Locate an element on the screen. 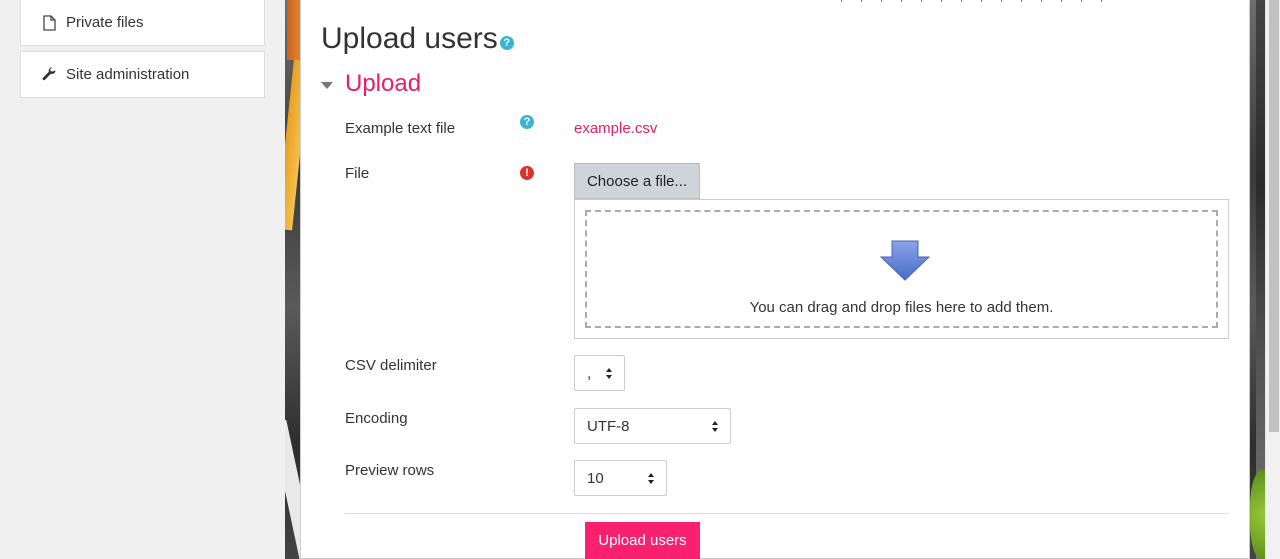  collapse-caret-icon is located at coordinates (327, 85).